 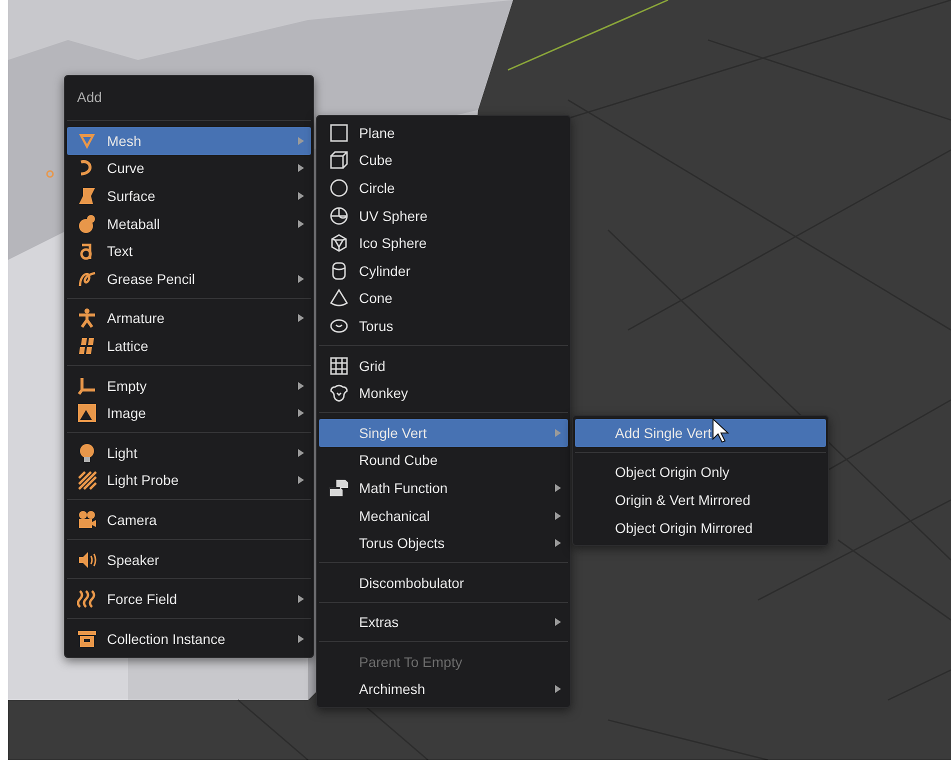 I want to click on menu-item: Object Origin Only, so click(x=700, y=472).